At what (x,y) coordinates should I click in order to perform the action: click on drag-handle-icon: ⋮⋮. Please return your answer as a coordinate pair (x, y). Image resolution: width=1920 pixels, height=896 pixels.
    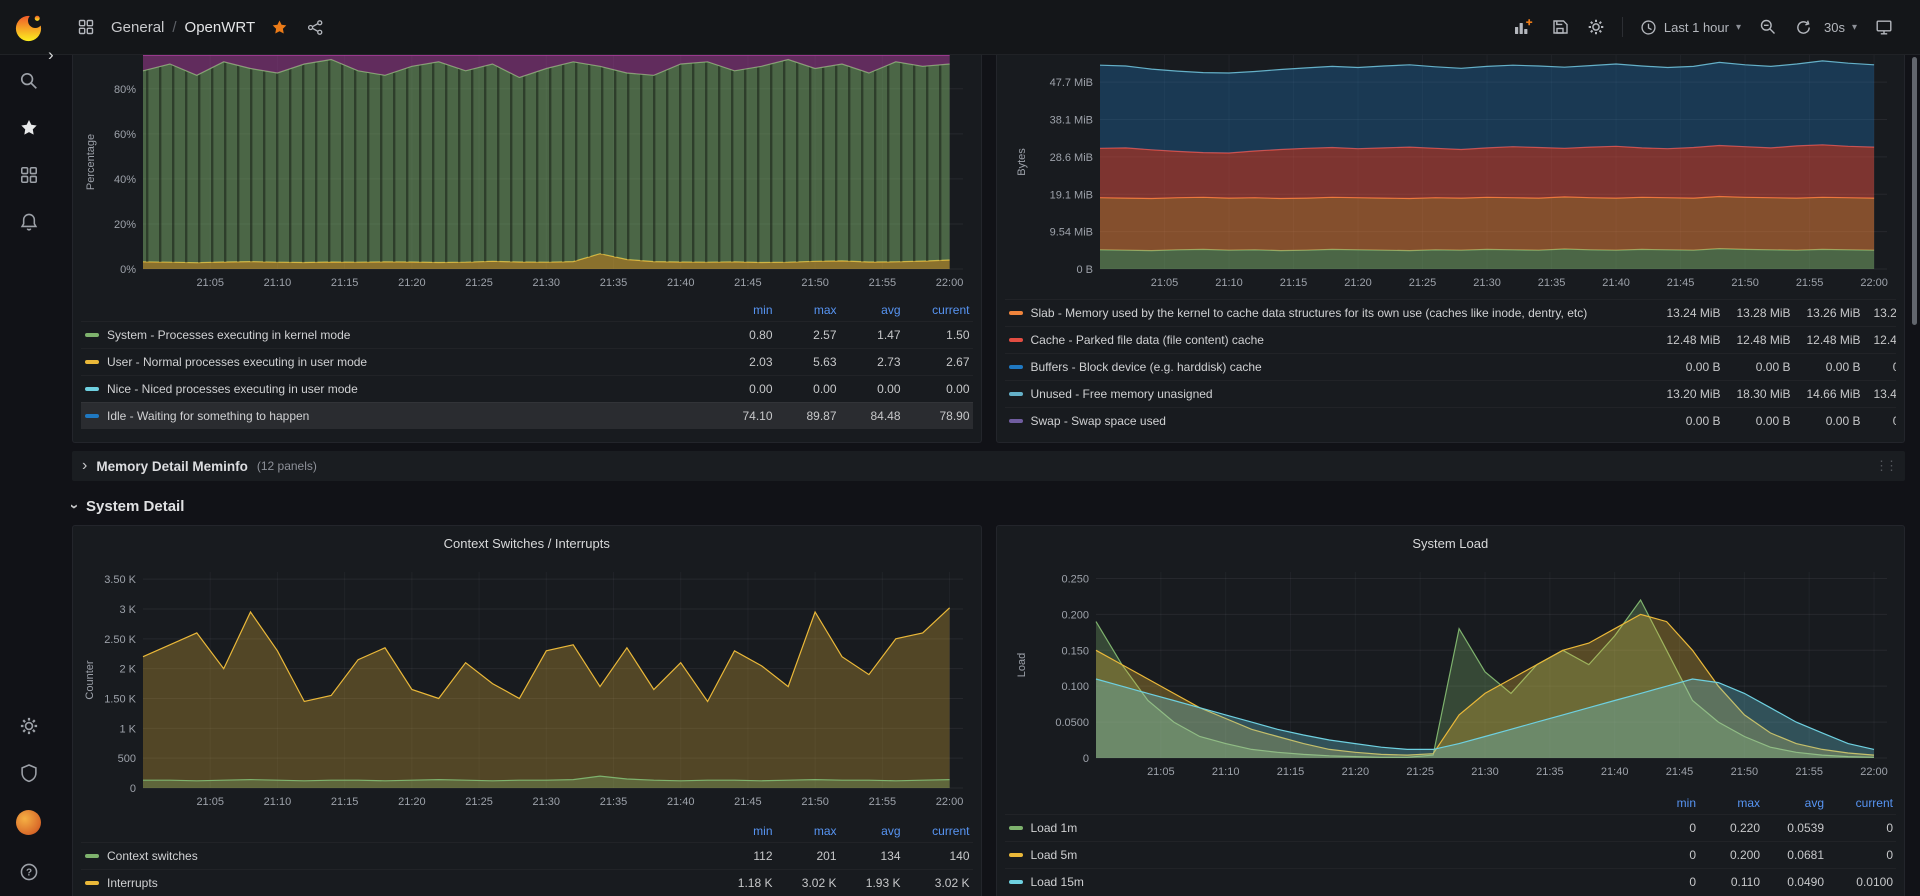
    Looking at the image, I should click on (1886, 466).